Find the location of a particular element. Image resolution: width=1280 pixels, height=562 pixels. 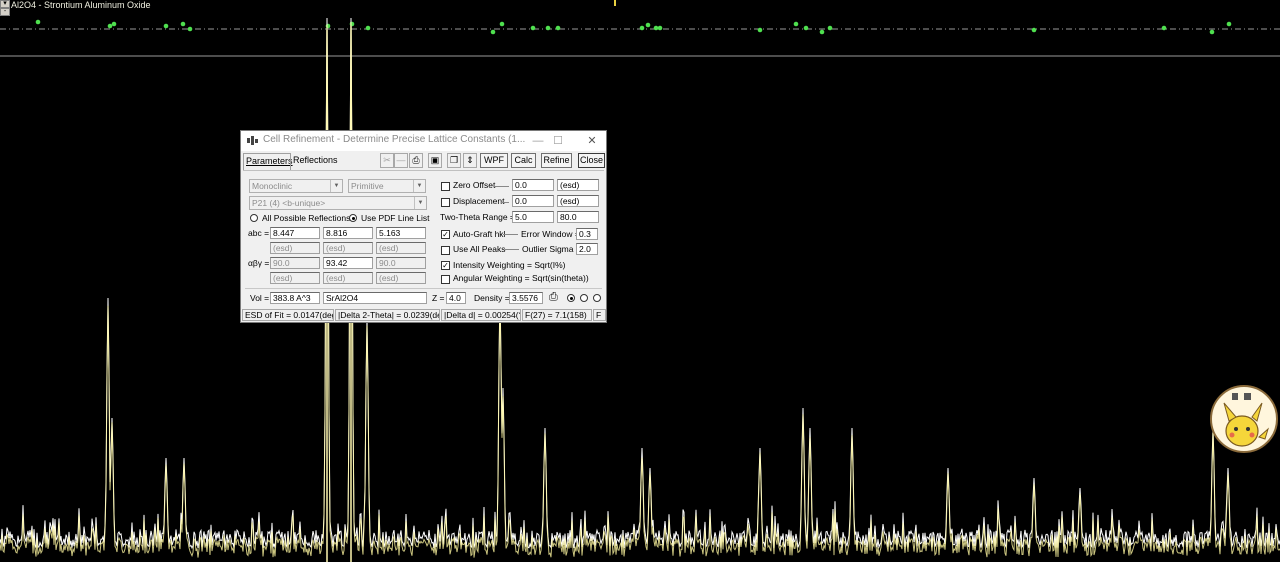

outlier-sigma-label: Outlier Sigma = is located at coordinates (551, 249).